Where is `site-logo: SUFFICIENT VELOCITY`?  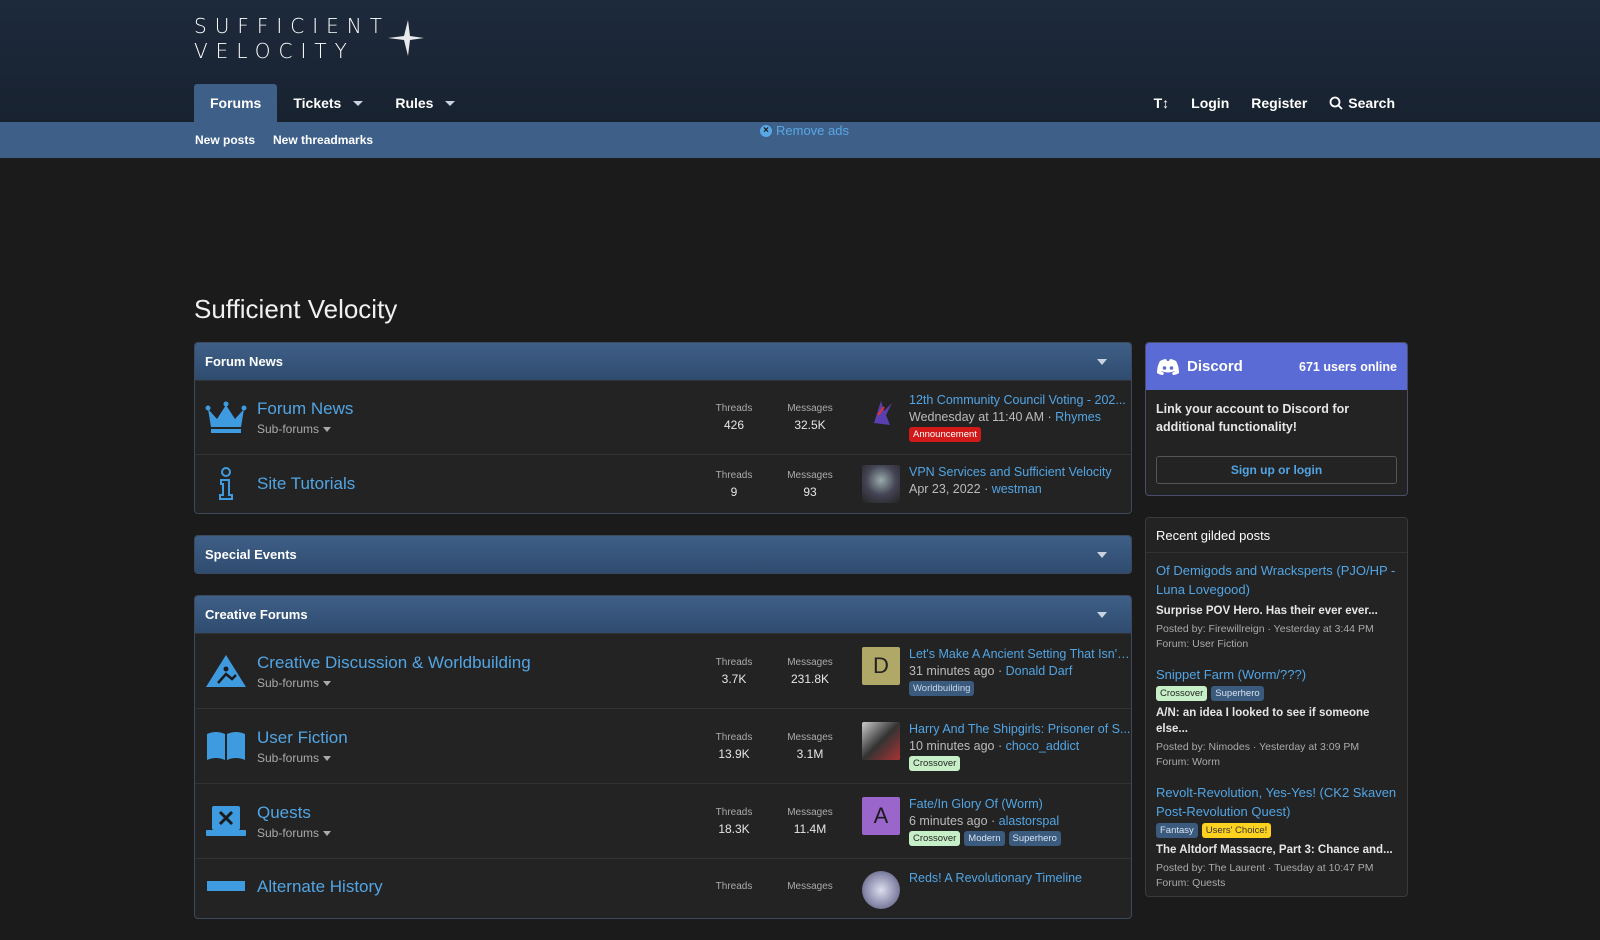
site-logo: SUFFICIENT VELOCITY is located at coordinates (310, 39).